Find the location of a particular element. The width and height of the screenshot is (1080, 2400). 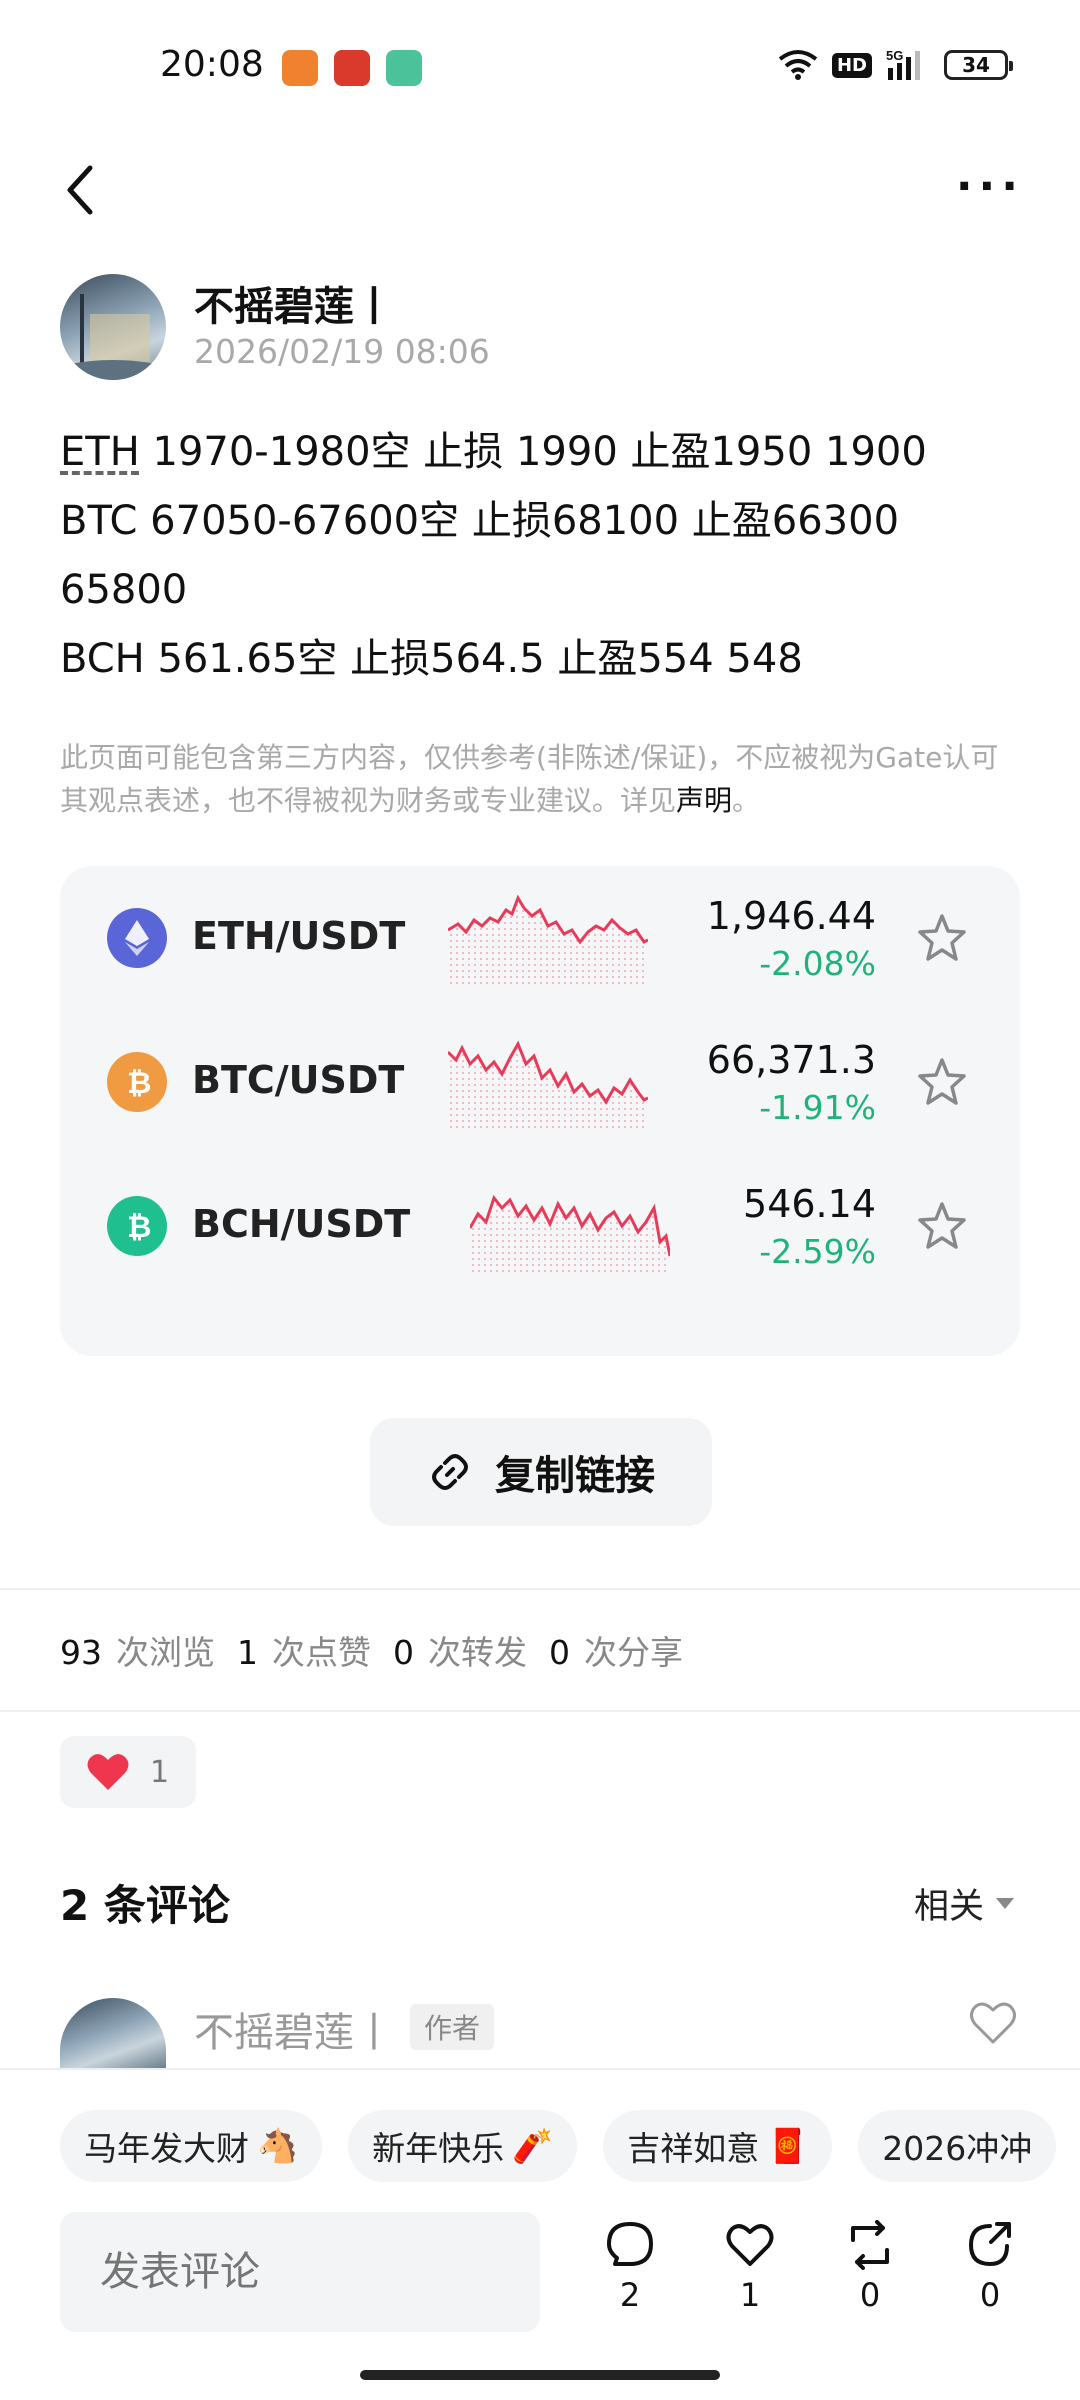

quick-reply-chips: 马年发大财 🐴 新年快乐 🧨 吉祥如意 🧧 2026冲冲 is located at coordinates (540, 2145).